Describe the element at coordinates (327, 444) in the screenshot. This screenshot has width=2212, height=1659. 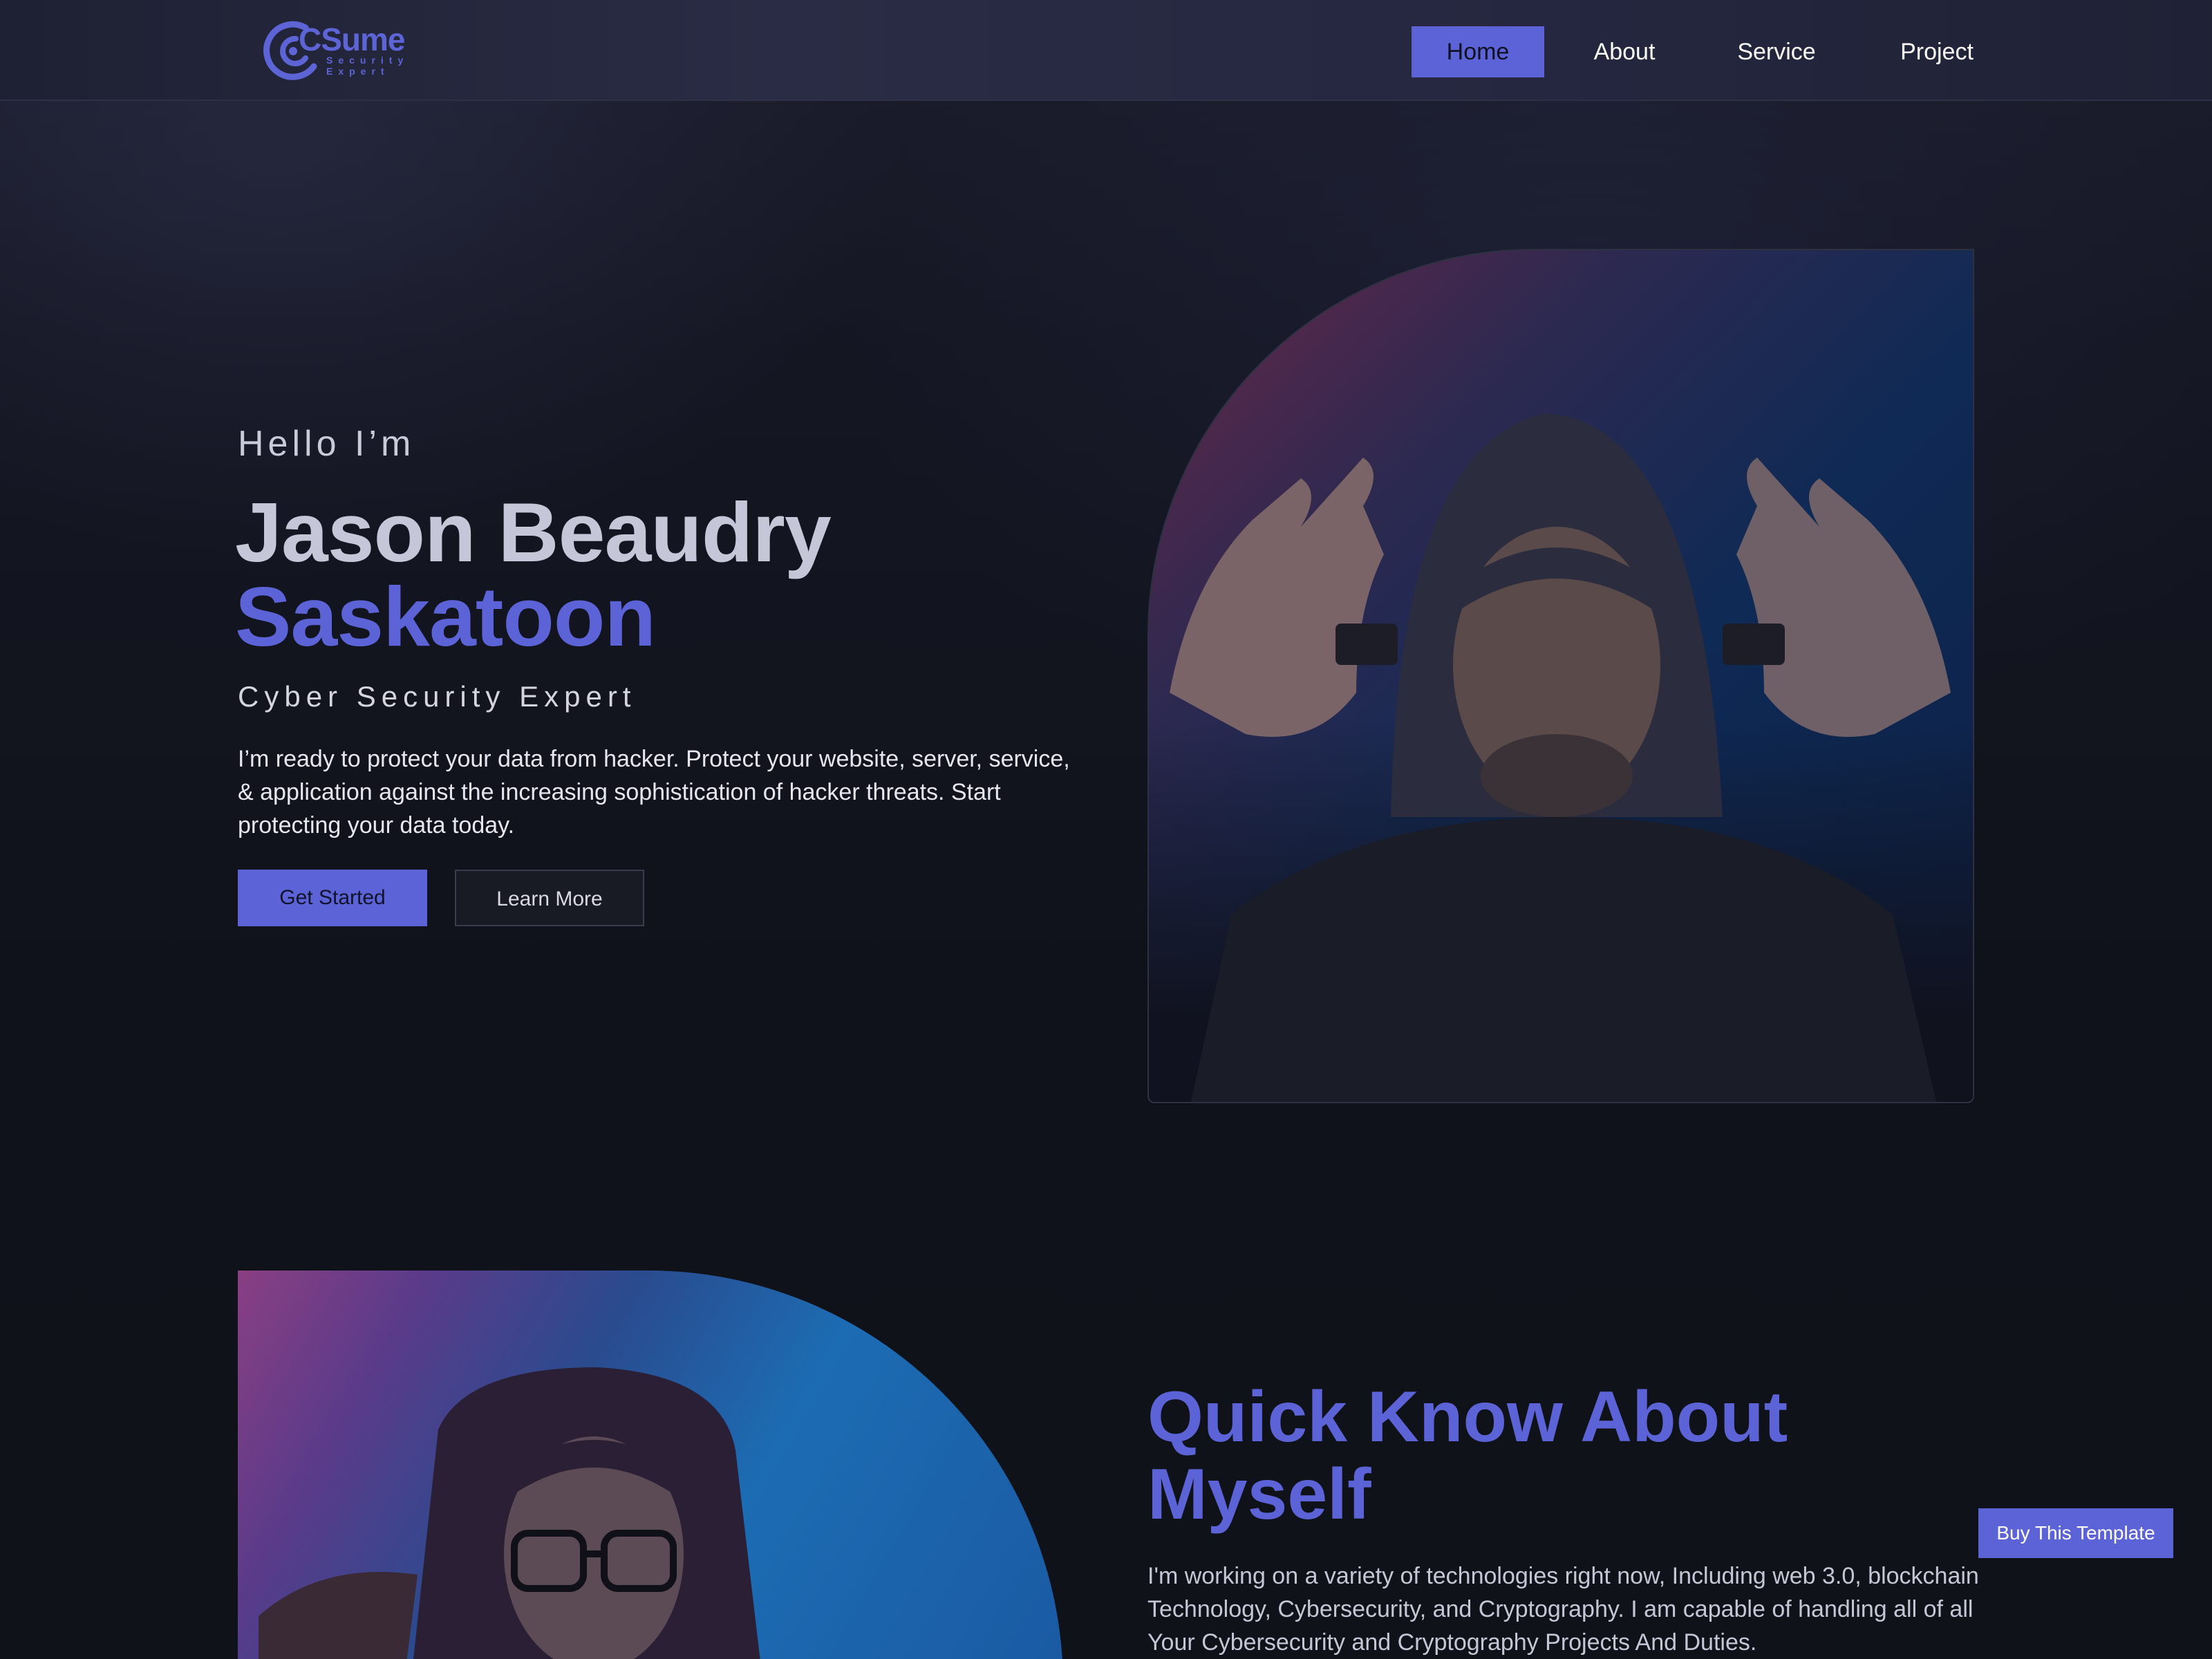
I see `hero-greeting: Hello I’m` at that location.